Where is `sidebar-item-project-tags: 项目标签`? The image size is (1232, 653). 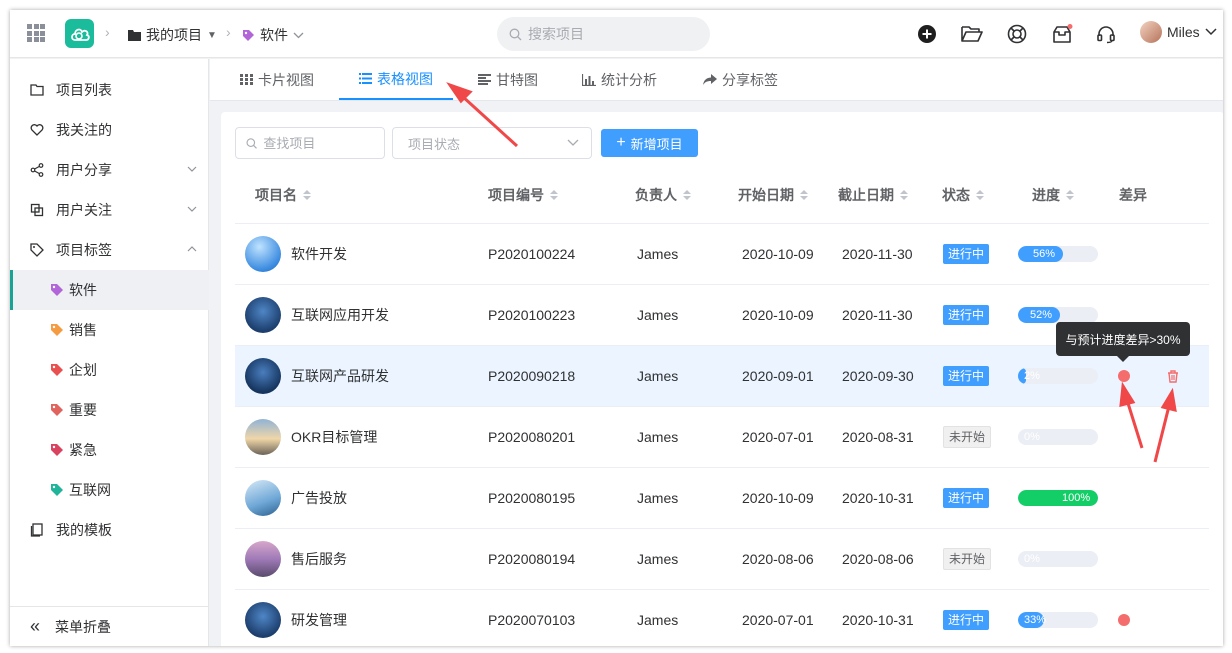
sidebar-item-project-tags: 项目标签 is located at coordinates (109, 250).